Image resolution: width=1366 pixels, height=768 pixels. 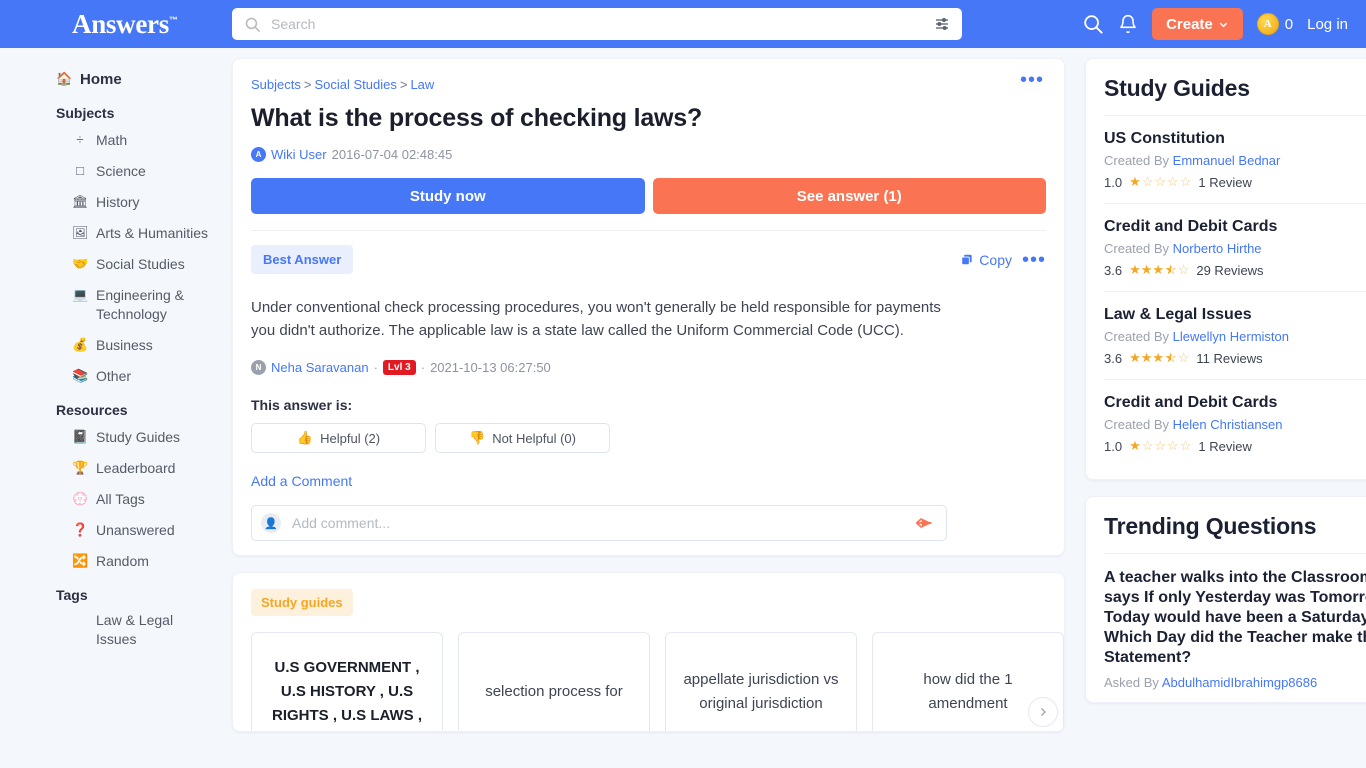 What do you see at coordinates (116, 376) in the screenshot?
I see `sidebar-item-other: 📚 Other` at bounding box center [116, 376].